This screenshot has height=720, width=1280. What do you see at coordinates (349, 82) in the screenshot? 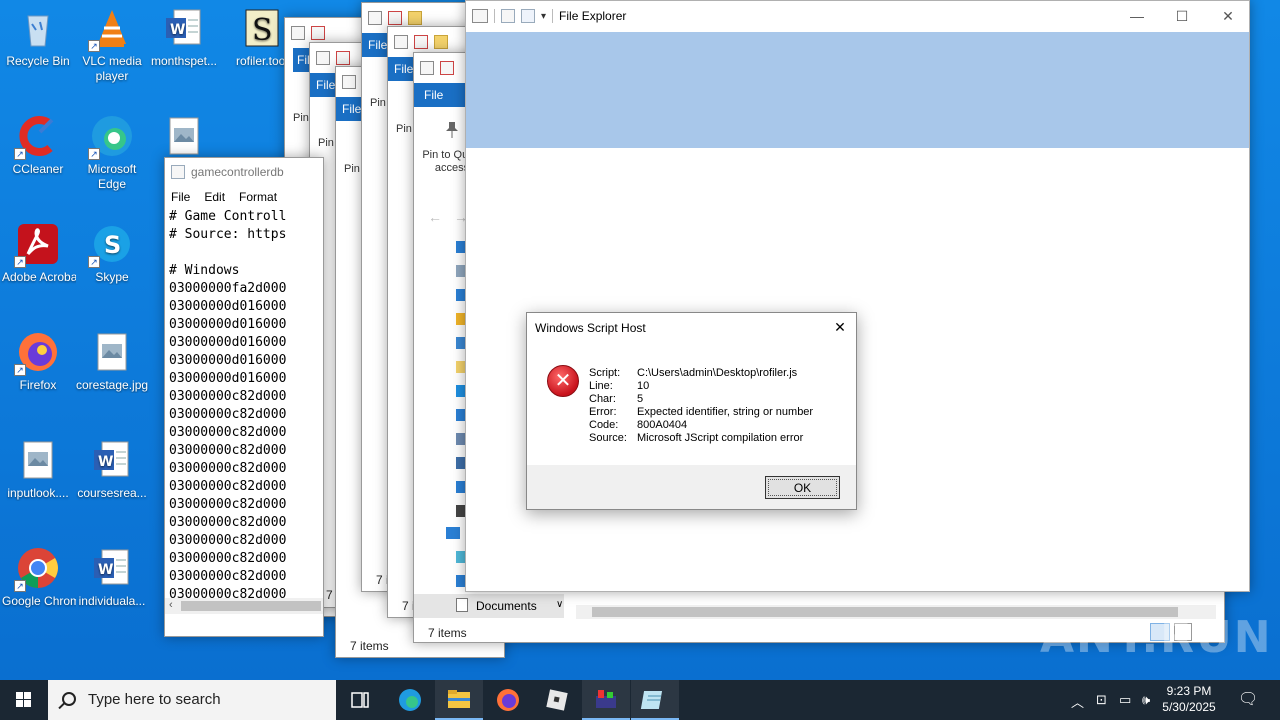
I see `properties-icon` at bounding box center [349, 82].